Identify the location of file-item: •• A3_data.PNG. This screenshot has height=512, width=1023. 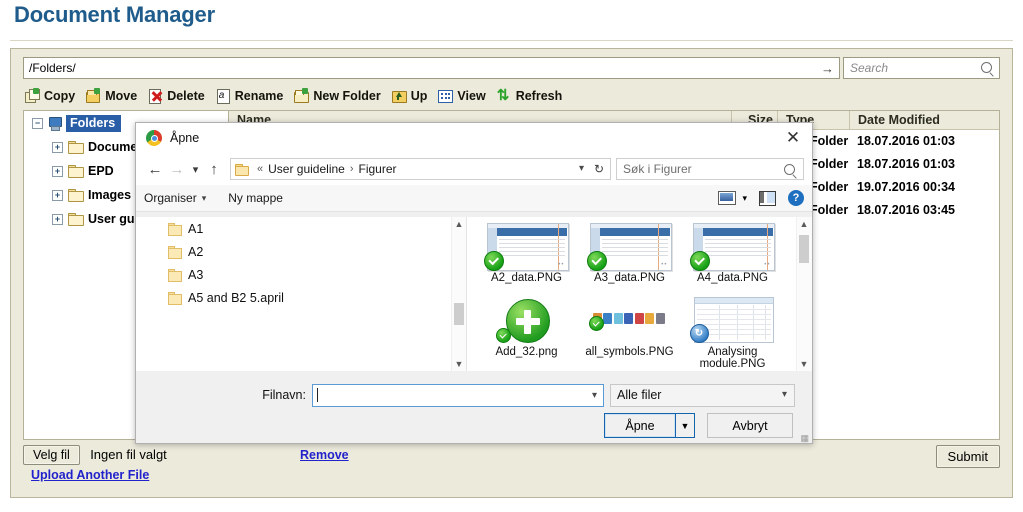
(629, 260).